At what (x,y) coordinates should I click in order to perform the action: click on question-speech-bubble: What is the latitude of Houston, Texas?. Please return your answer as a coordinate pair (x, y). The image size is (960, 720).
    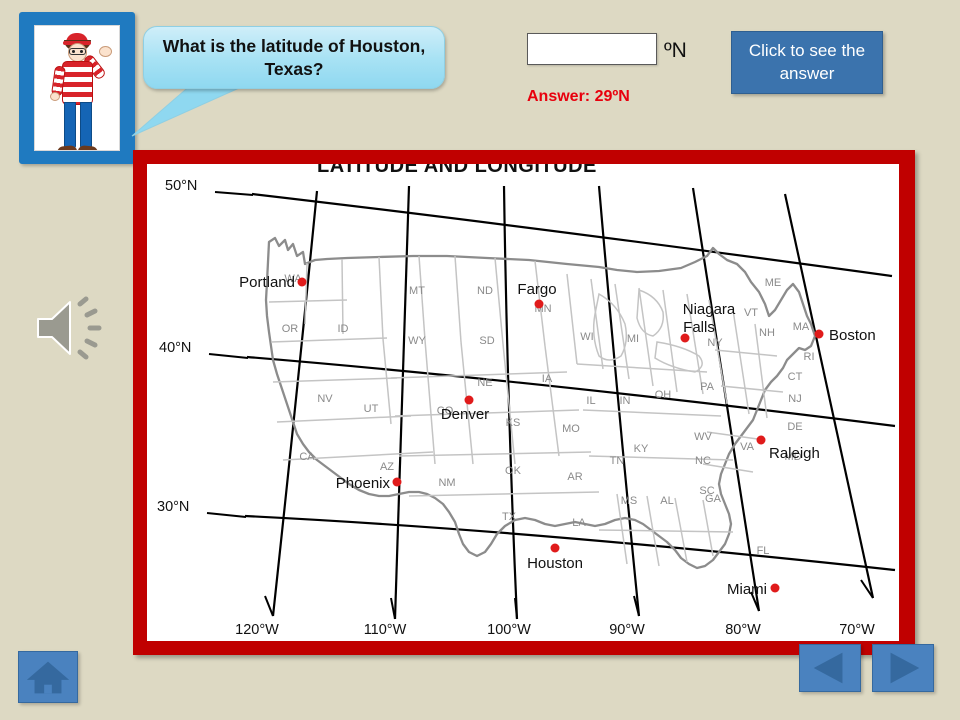
    Looking at the image, I should click on (294, 57).